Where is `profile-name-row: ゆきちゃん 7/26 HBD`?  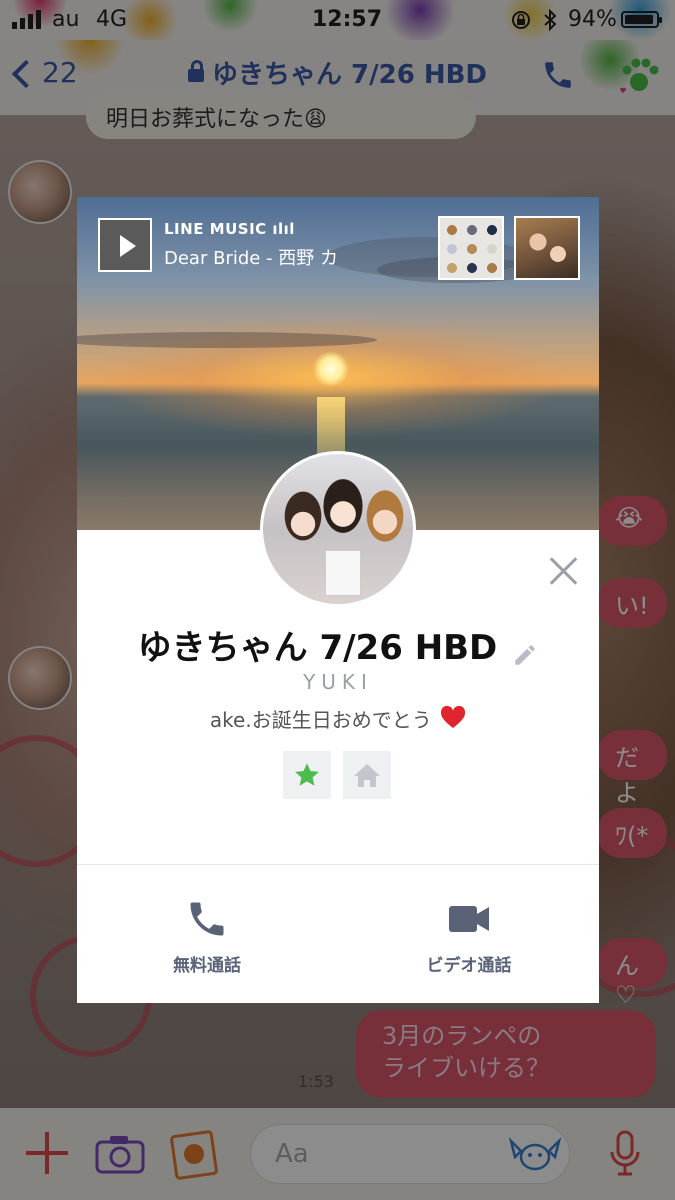
profile-name-row: ゆきちゃん 7/26 HBD is located at coordinates (338, 644).